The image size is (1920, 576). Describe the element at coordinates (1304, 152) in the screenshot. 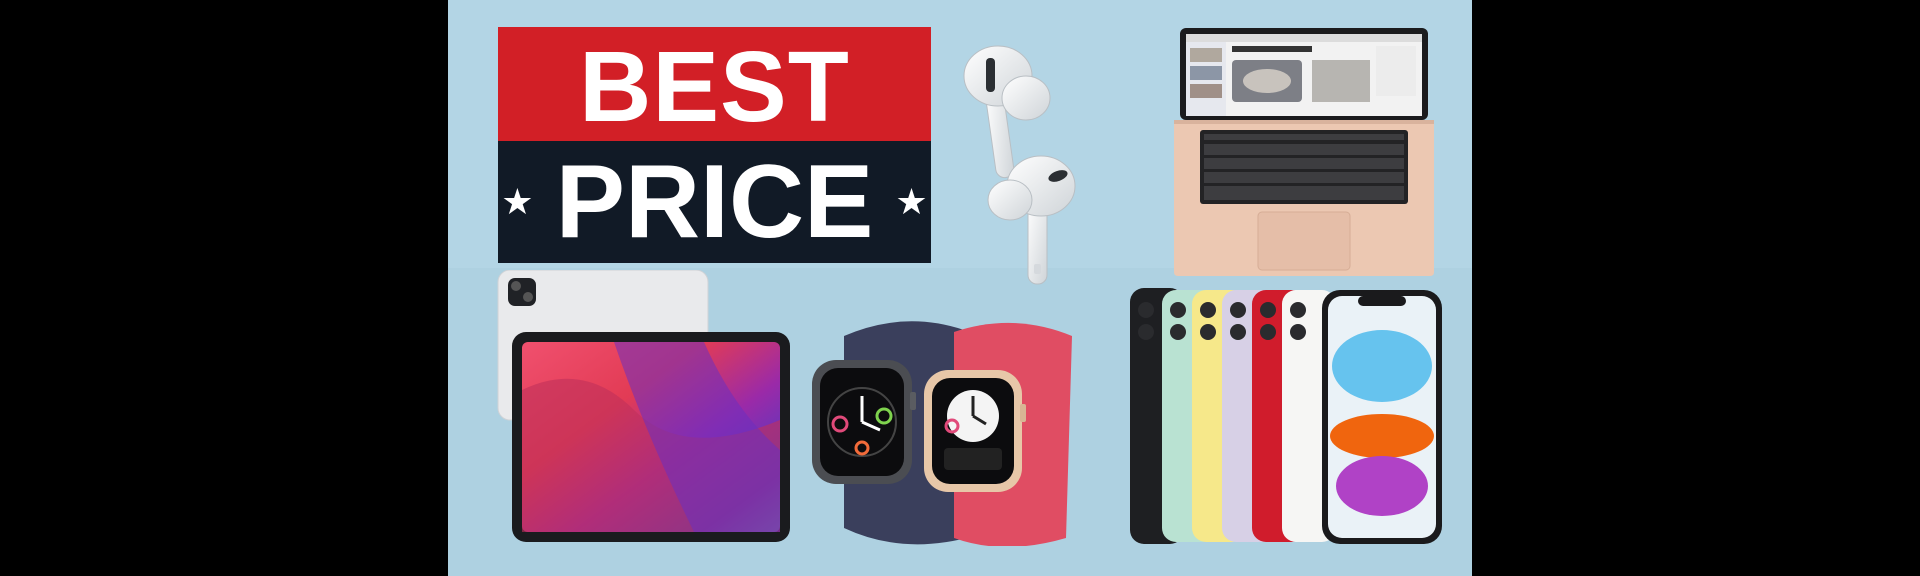

I see `macbook-air-image` at that location.